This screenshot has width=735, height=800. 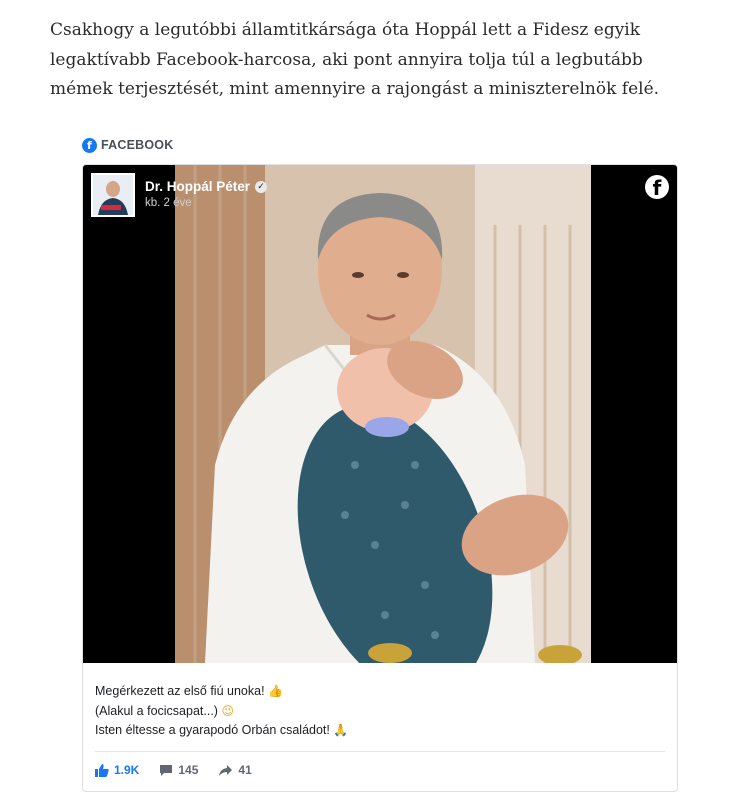 I want to click on caption-line-2: (Alakul a focicsapat...) 😉, so click(x=380, y=712).